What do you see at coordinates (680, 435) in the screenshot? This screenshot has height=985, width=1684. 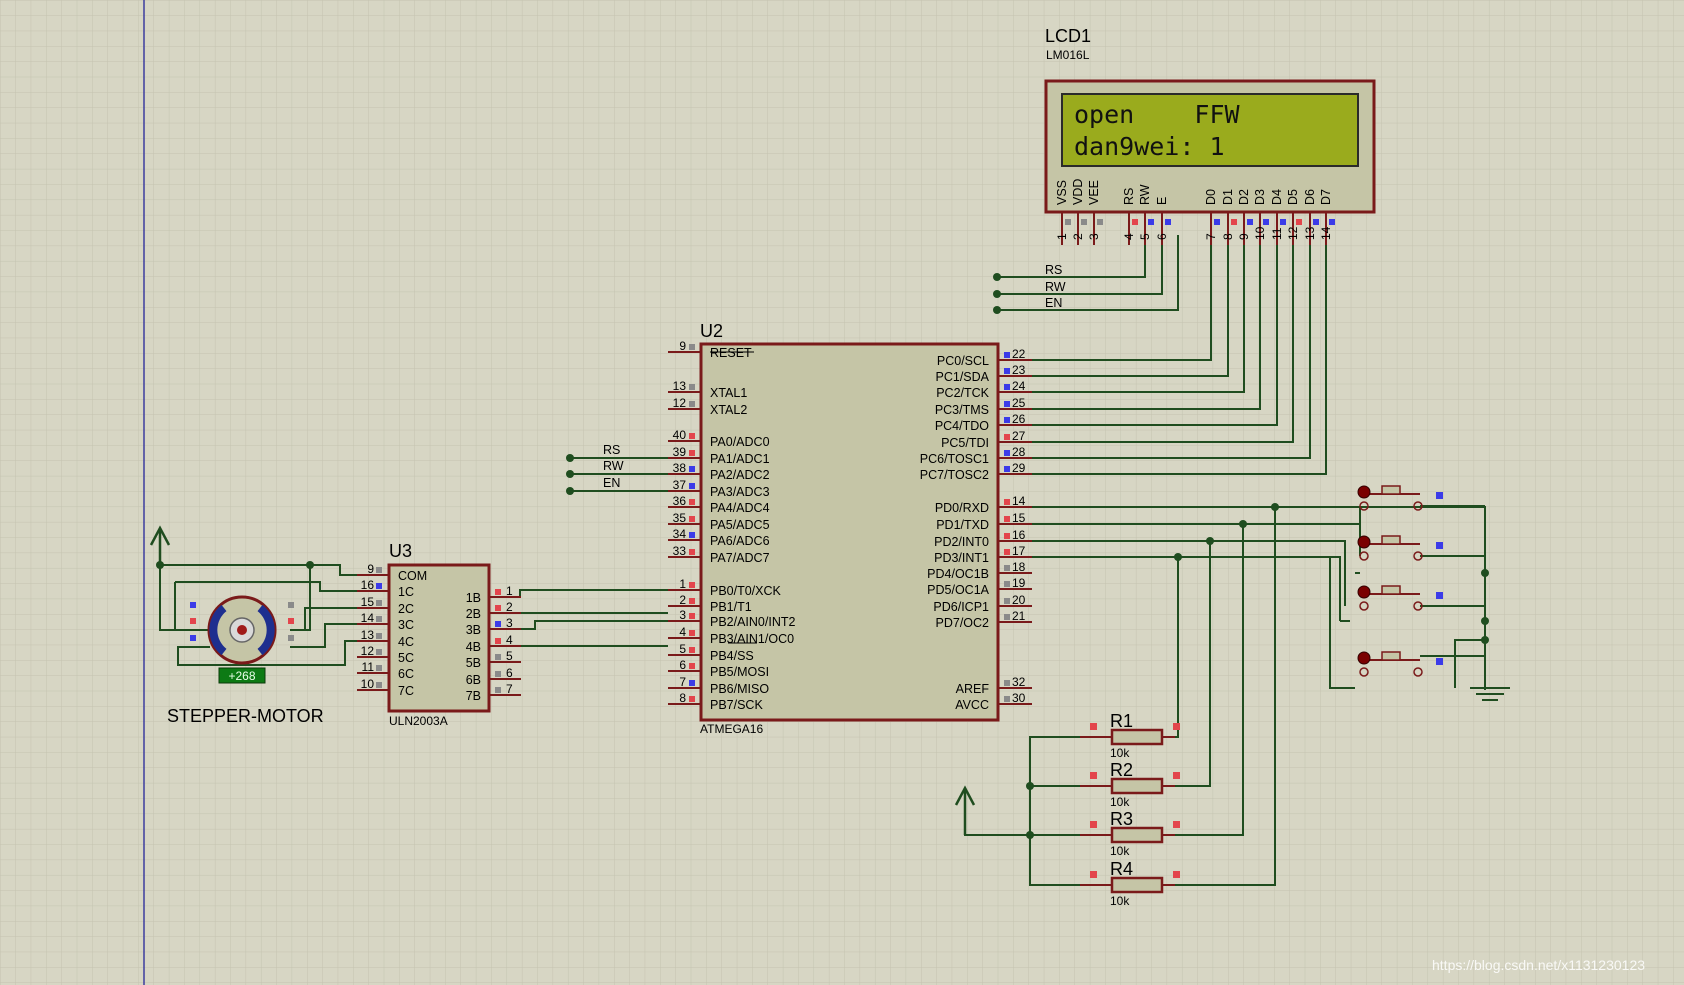 I see `mcu-pin-number: 40` at bounding box center [680, 435].